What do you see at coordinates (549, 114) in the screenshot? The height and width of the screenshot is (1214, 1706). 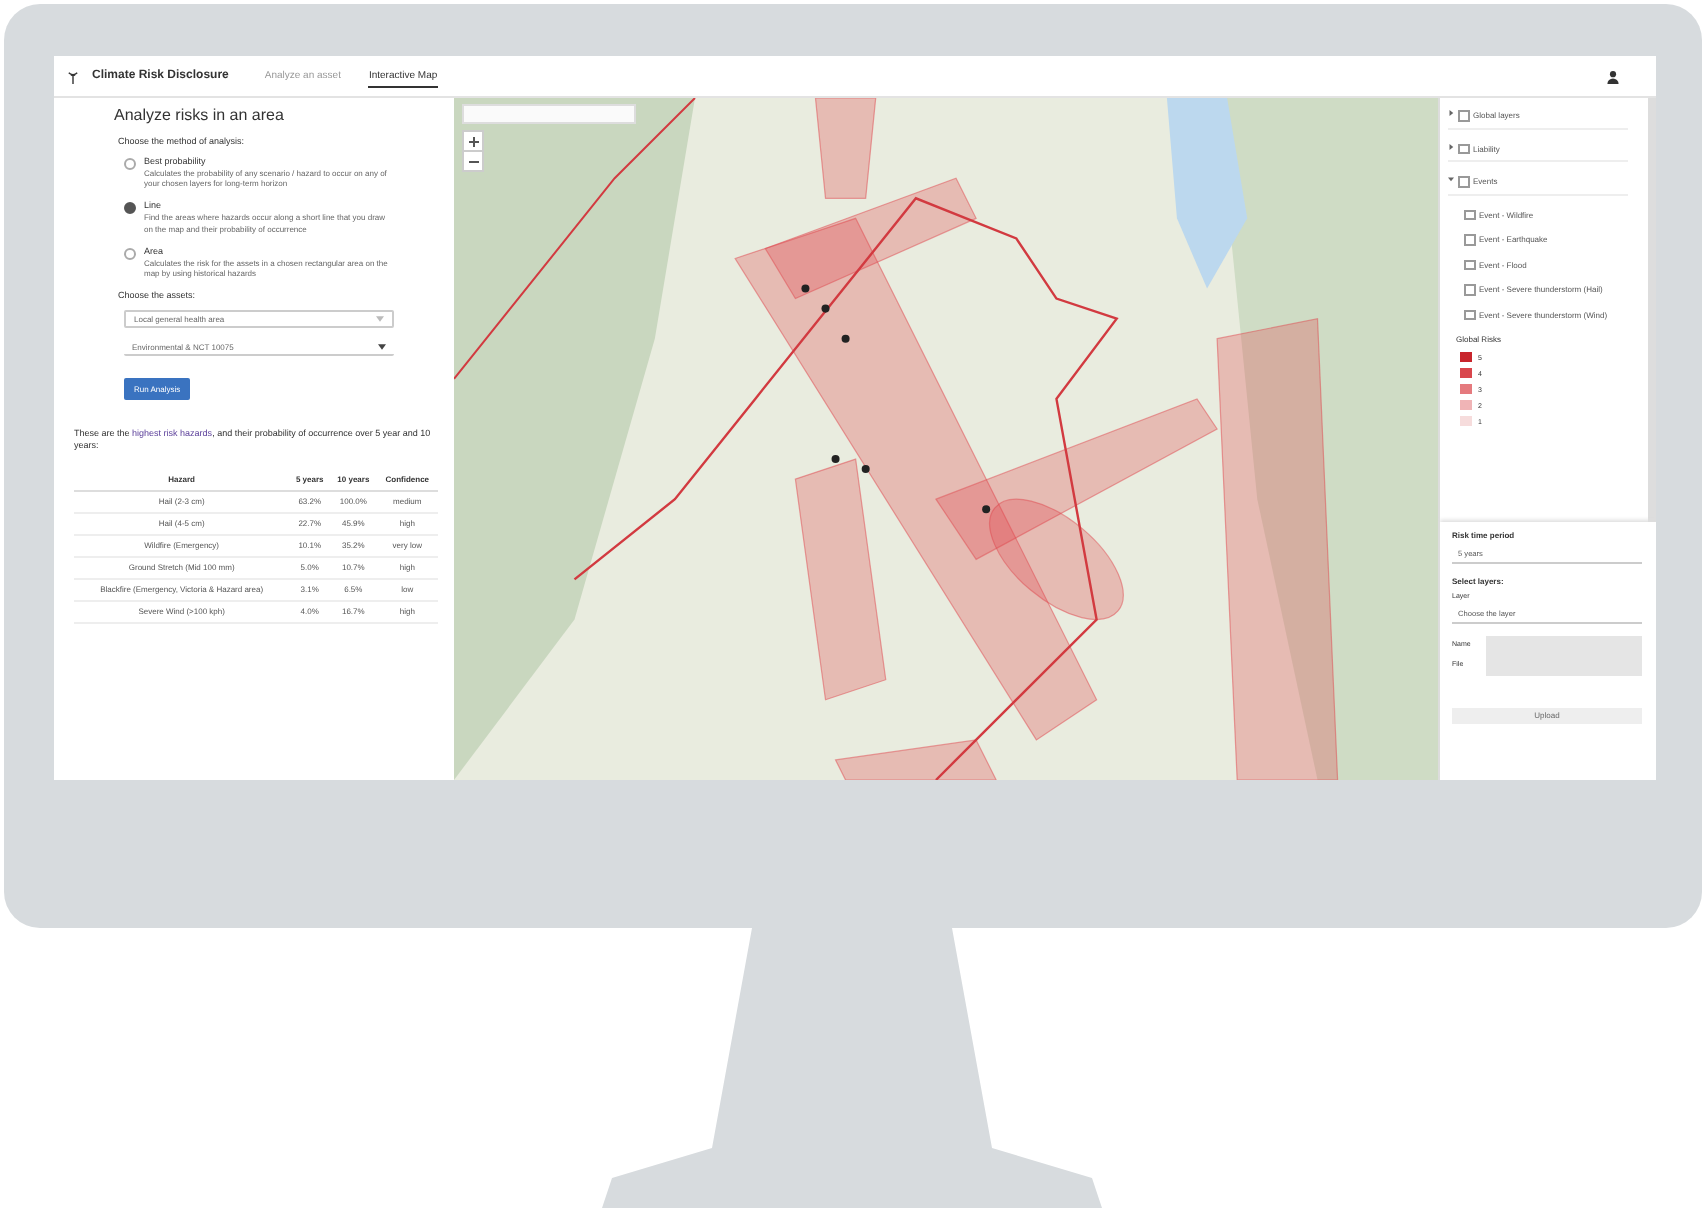 I see `map-search-field` at bounding box center [549, 114].